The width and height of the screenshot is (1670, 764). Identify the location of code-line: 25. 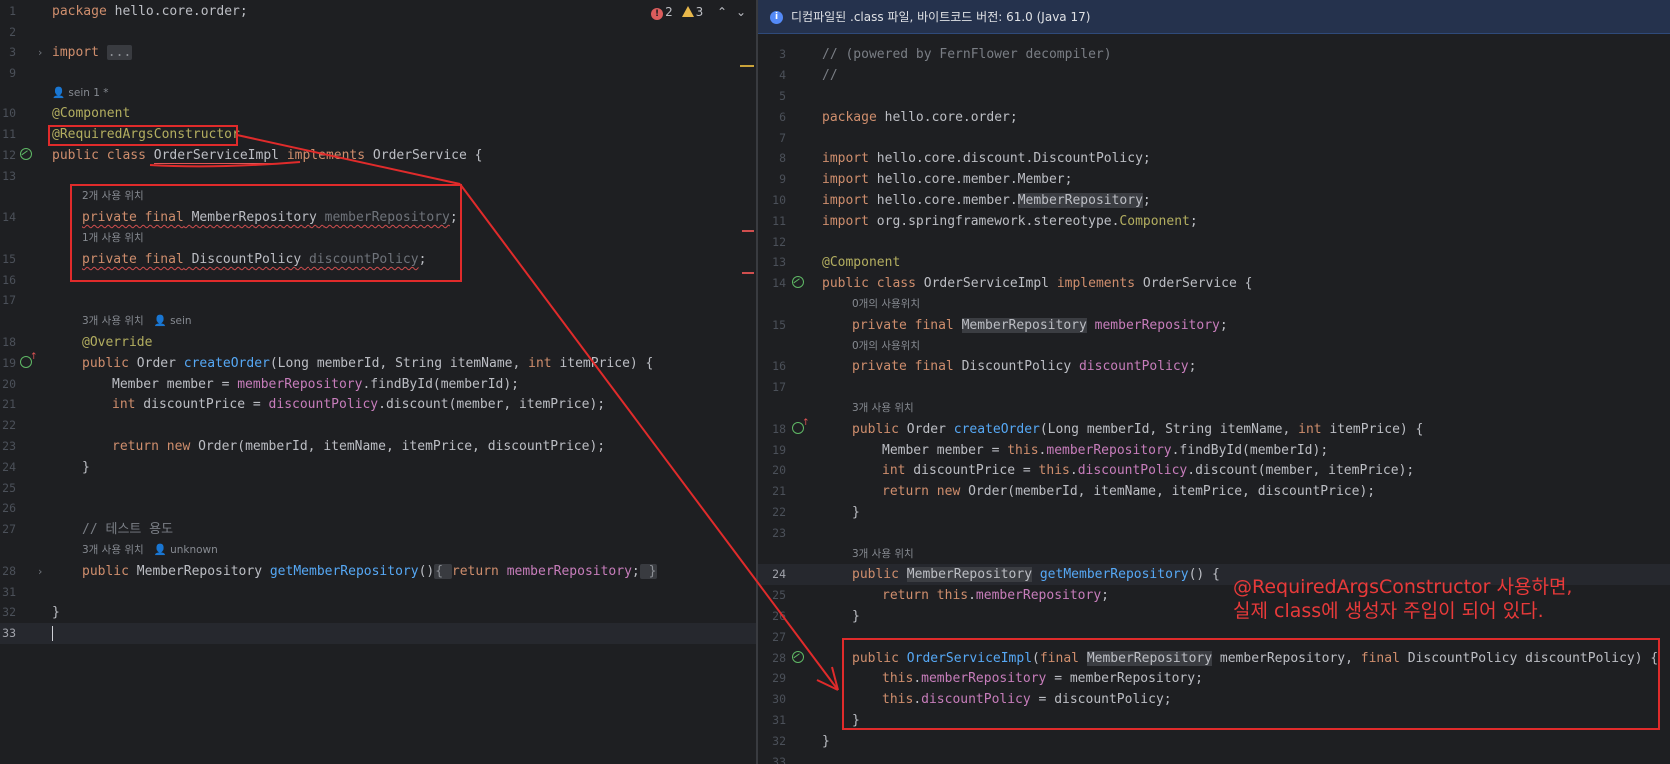
(378, 488).